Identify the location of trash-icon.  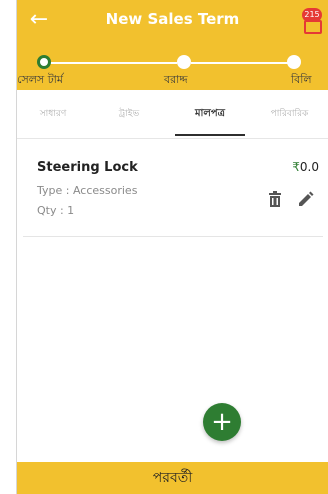
(275, 199).